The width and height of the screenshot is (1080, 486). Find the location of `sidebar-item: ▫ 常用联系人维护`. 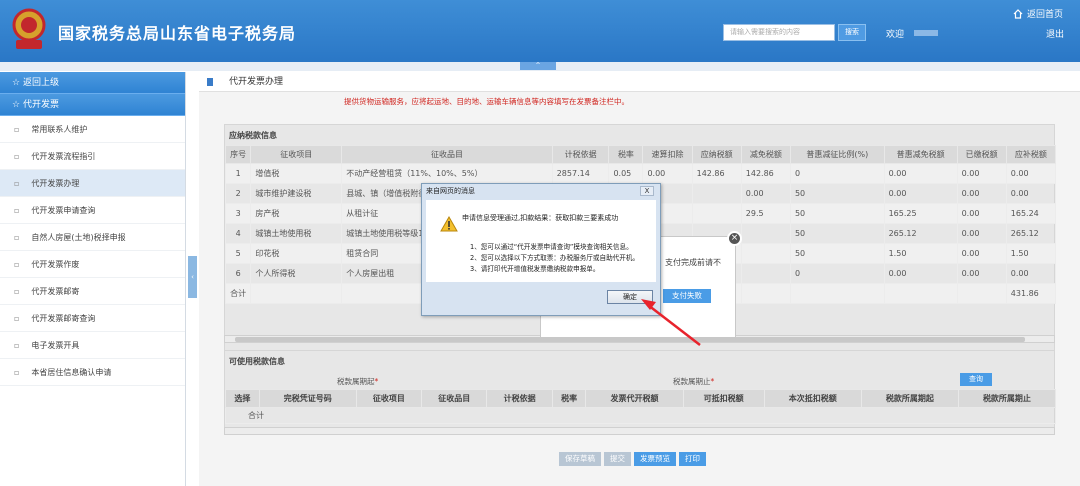

sidebar-item: ▫ 常用联系人维护 is located at coordinates (92, 129).